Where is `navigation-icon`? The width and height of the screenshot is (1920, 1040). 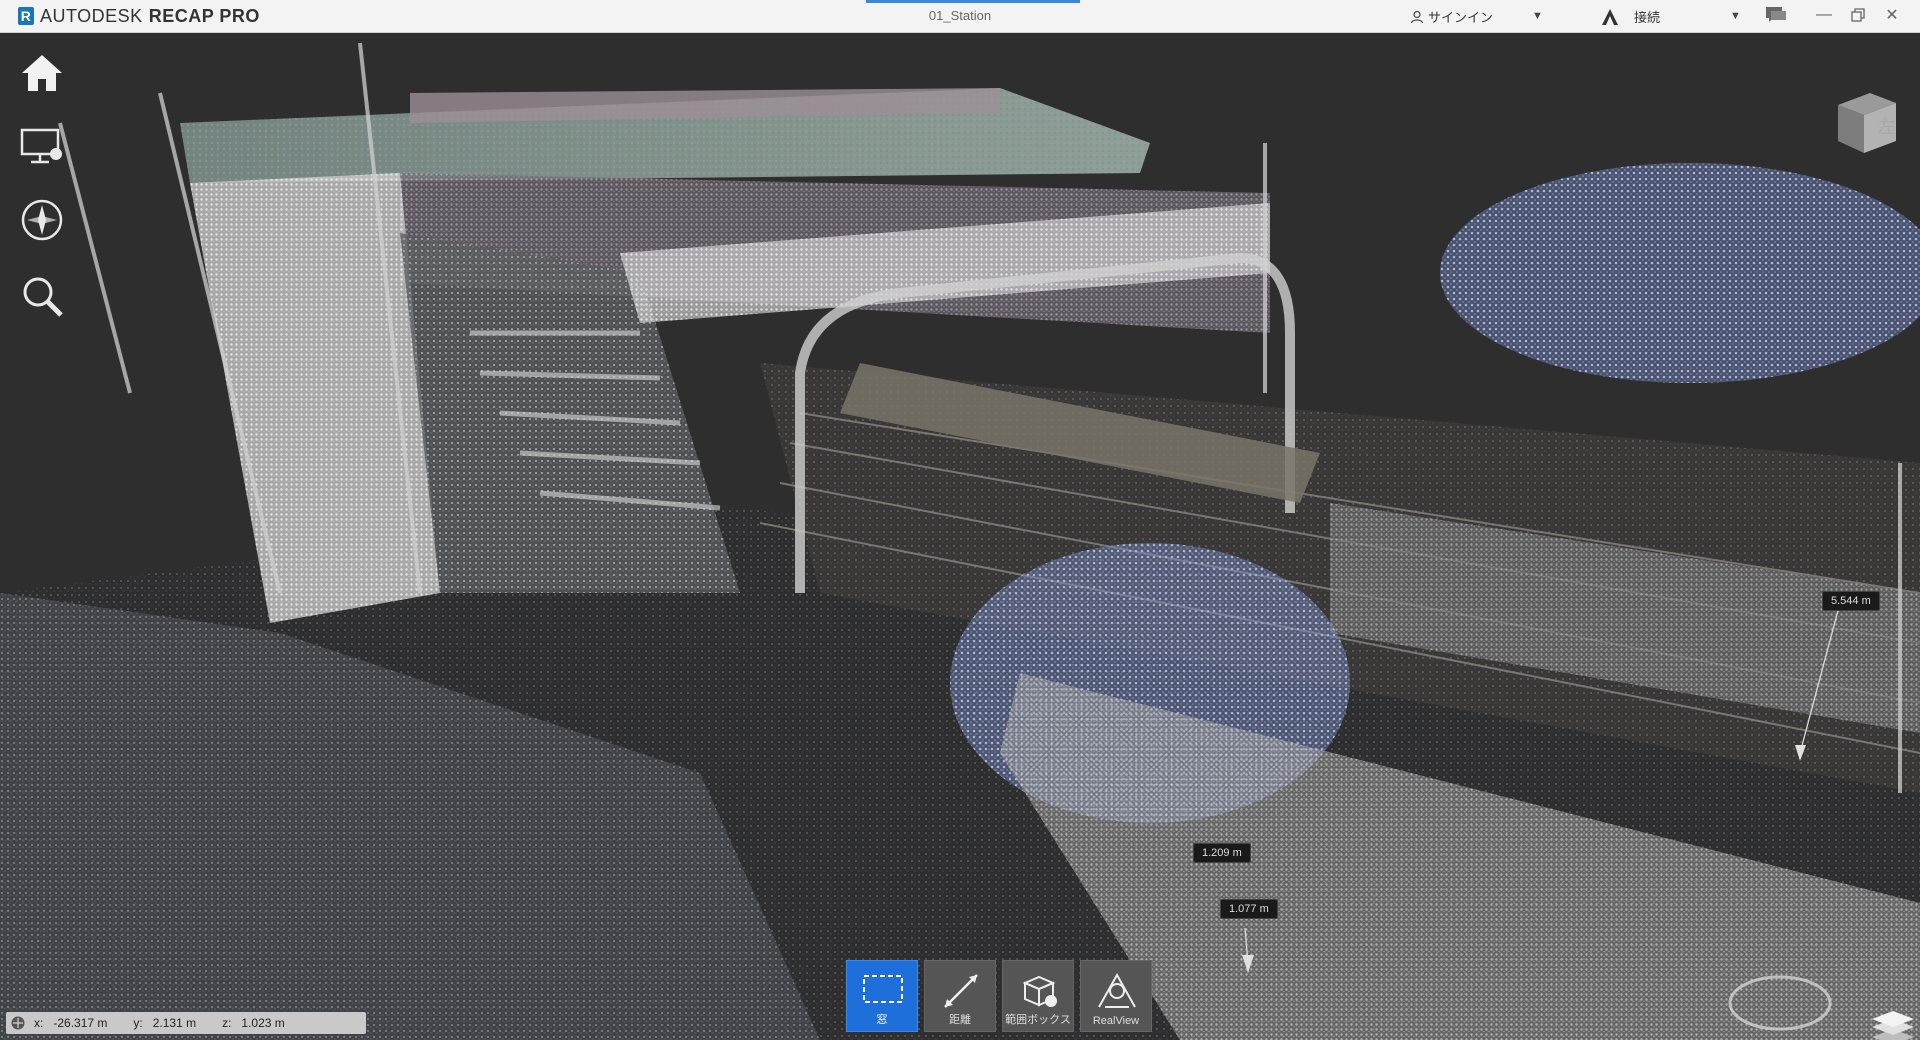 navigation-icon is located at coordinates (42, 220).